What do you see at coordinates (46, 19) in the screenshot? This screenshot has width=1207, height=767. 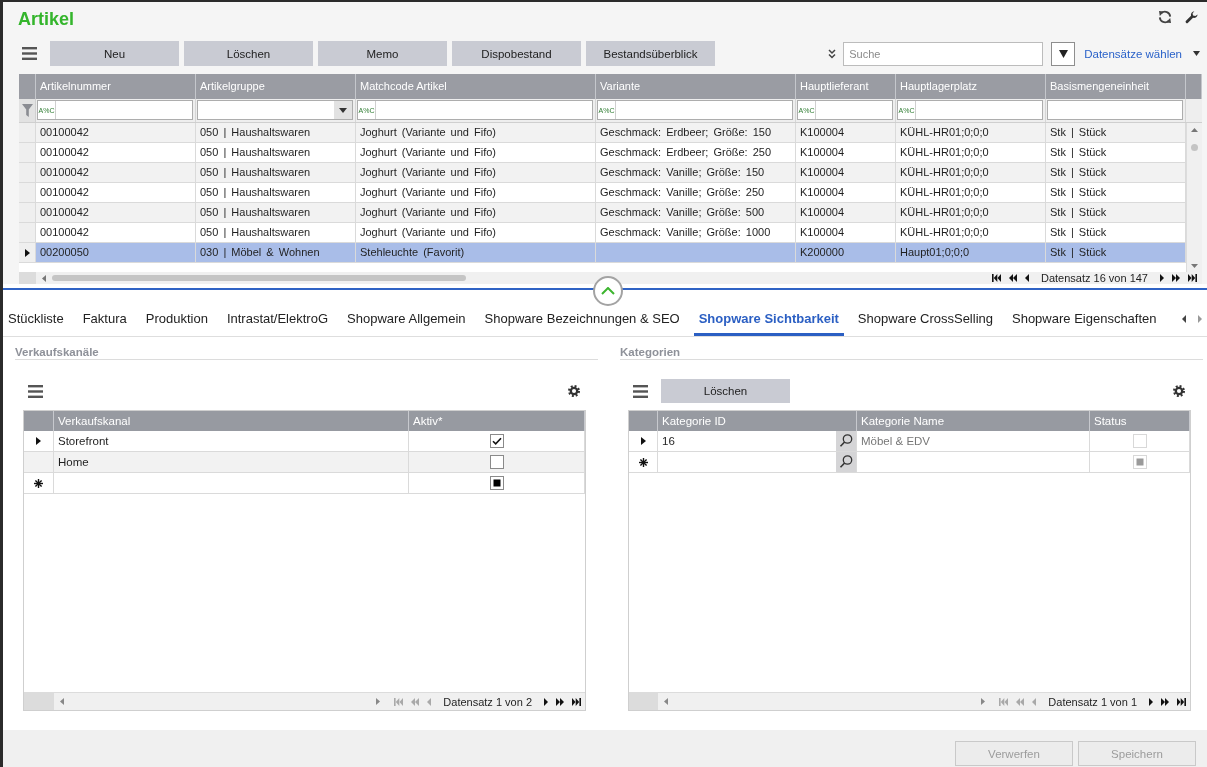 I see `page-title: Artikel` at bounding box center [46, 19].